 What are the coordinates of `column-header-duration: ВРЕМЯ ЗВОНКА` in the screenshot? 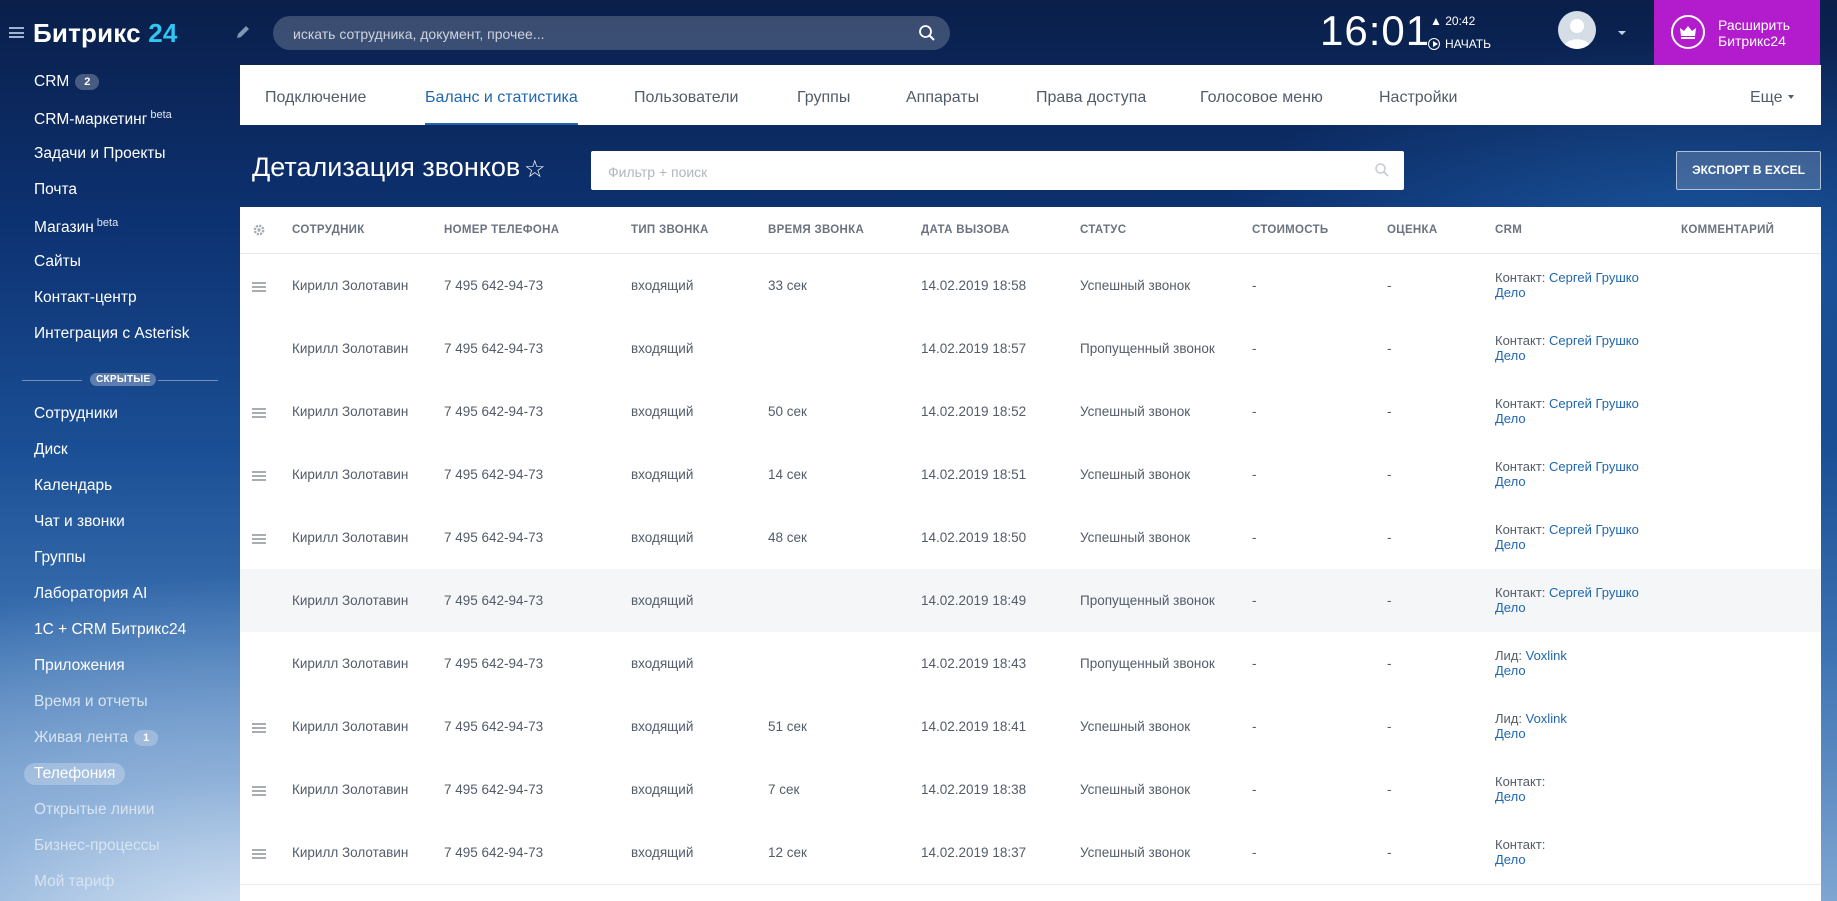 It's located at (816, 230).